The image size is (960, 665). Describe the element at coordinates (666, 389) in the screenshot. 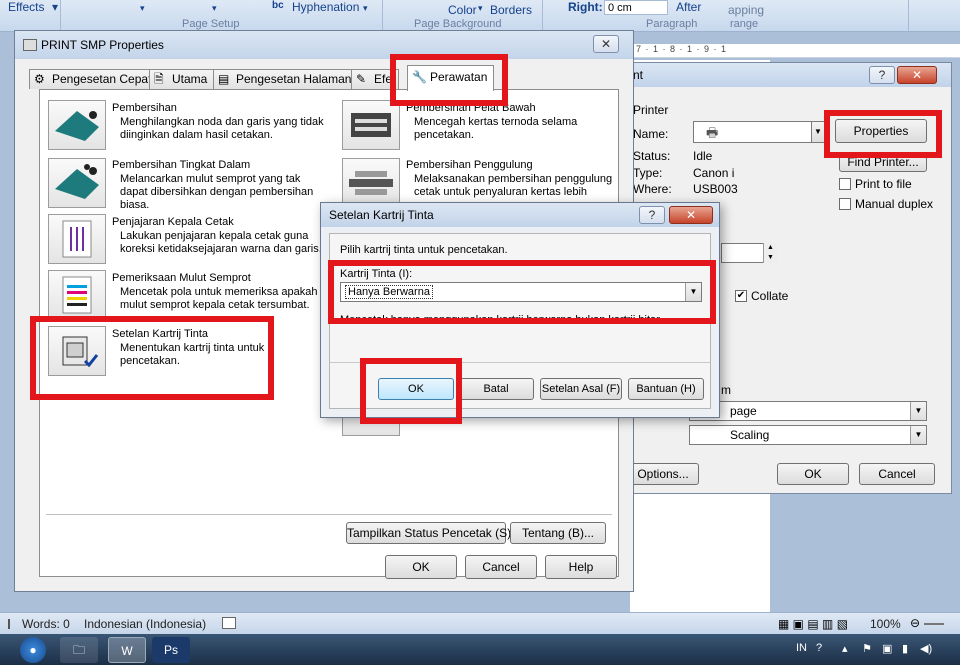

I see `cartridge-help-button: Bantuan (H)` at that location.